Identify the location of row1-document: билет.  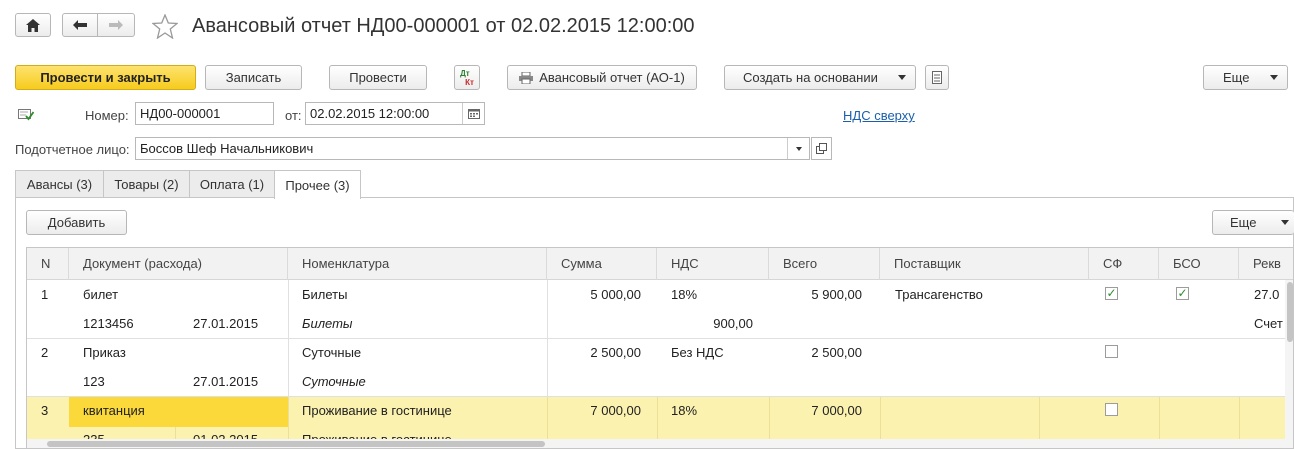
(100, 294).